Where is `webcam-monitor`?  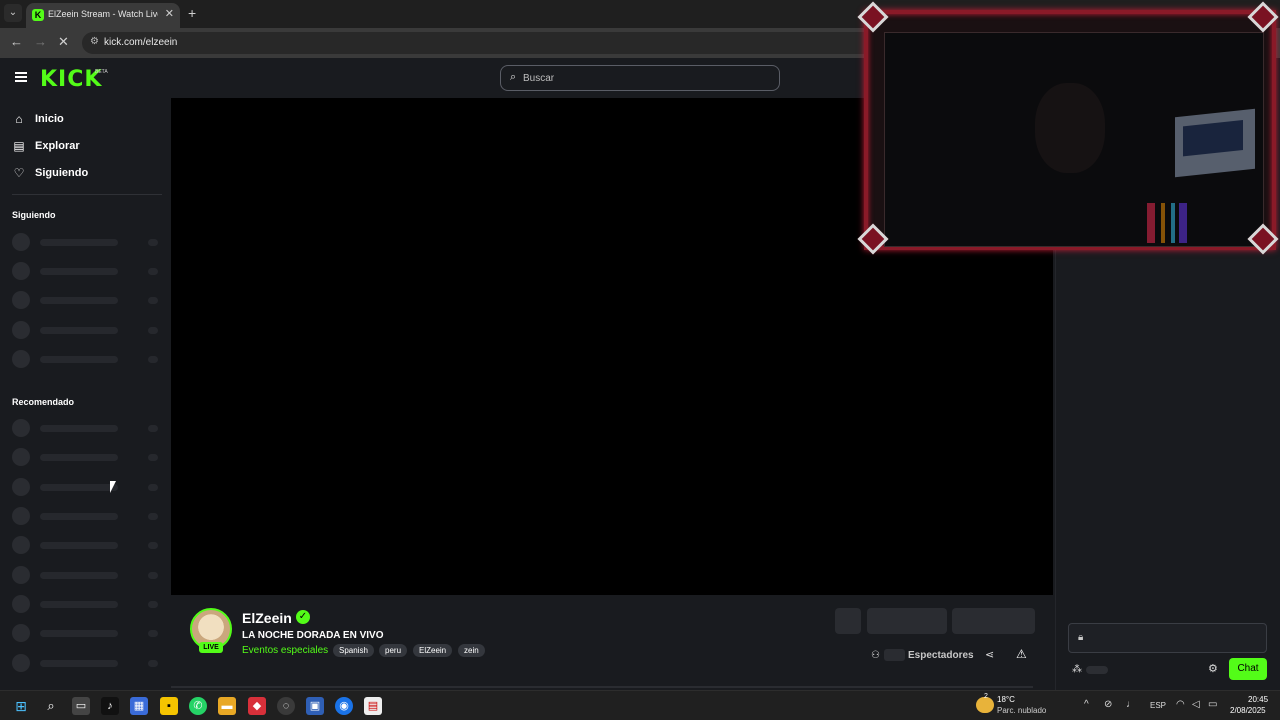
webcam-monitor is located at coordinates (1215, 143).